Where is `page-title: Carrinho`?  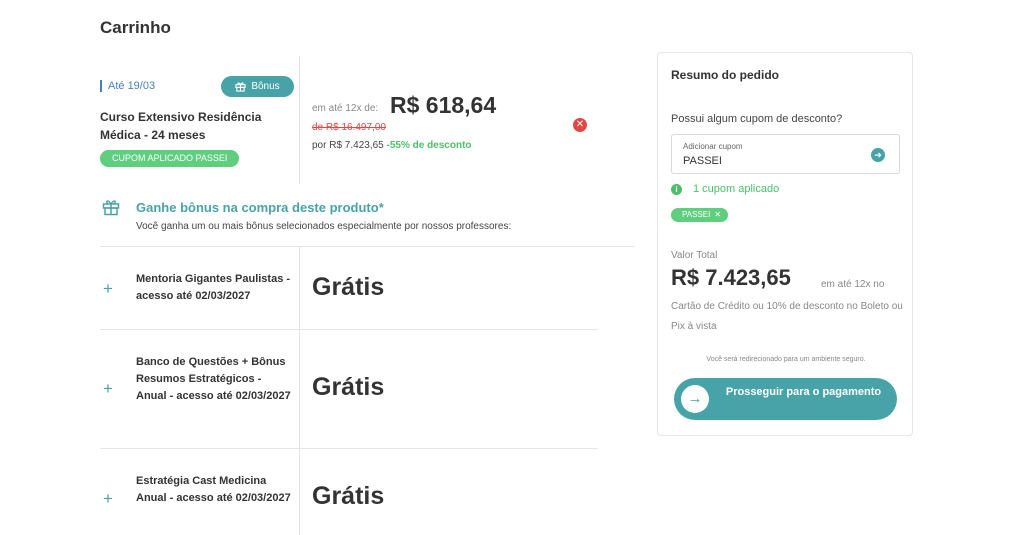
page-title: Carrinho is located at coordinates (135, 27).